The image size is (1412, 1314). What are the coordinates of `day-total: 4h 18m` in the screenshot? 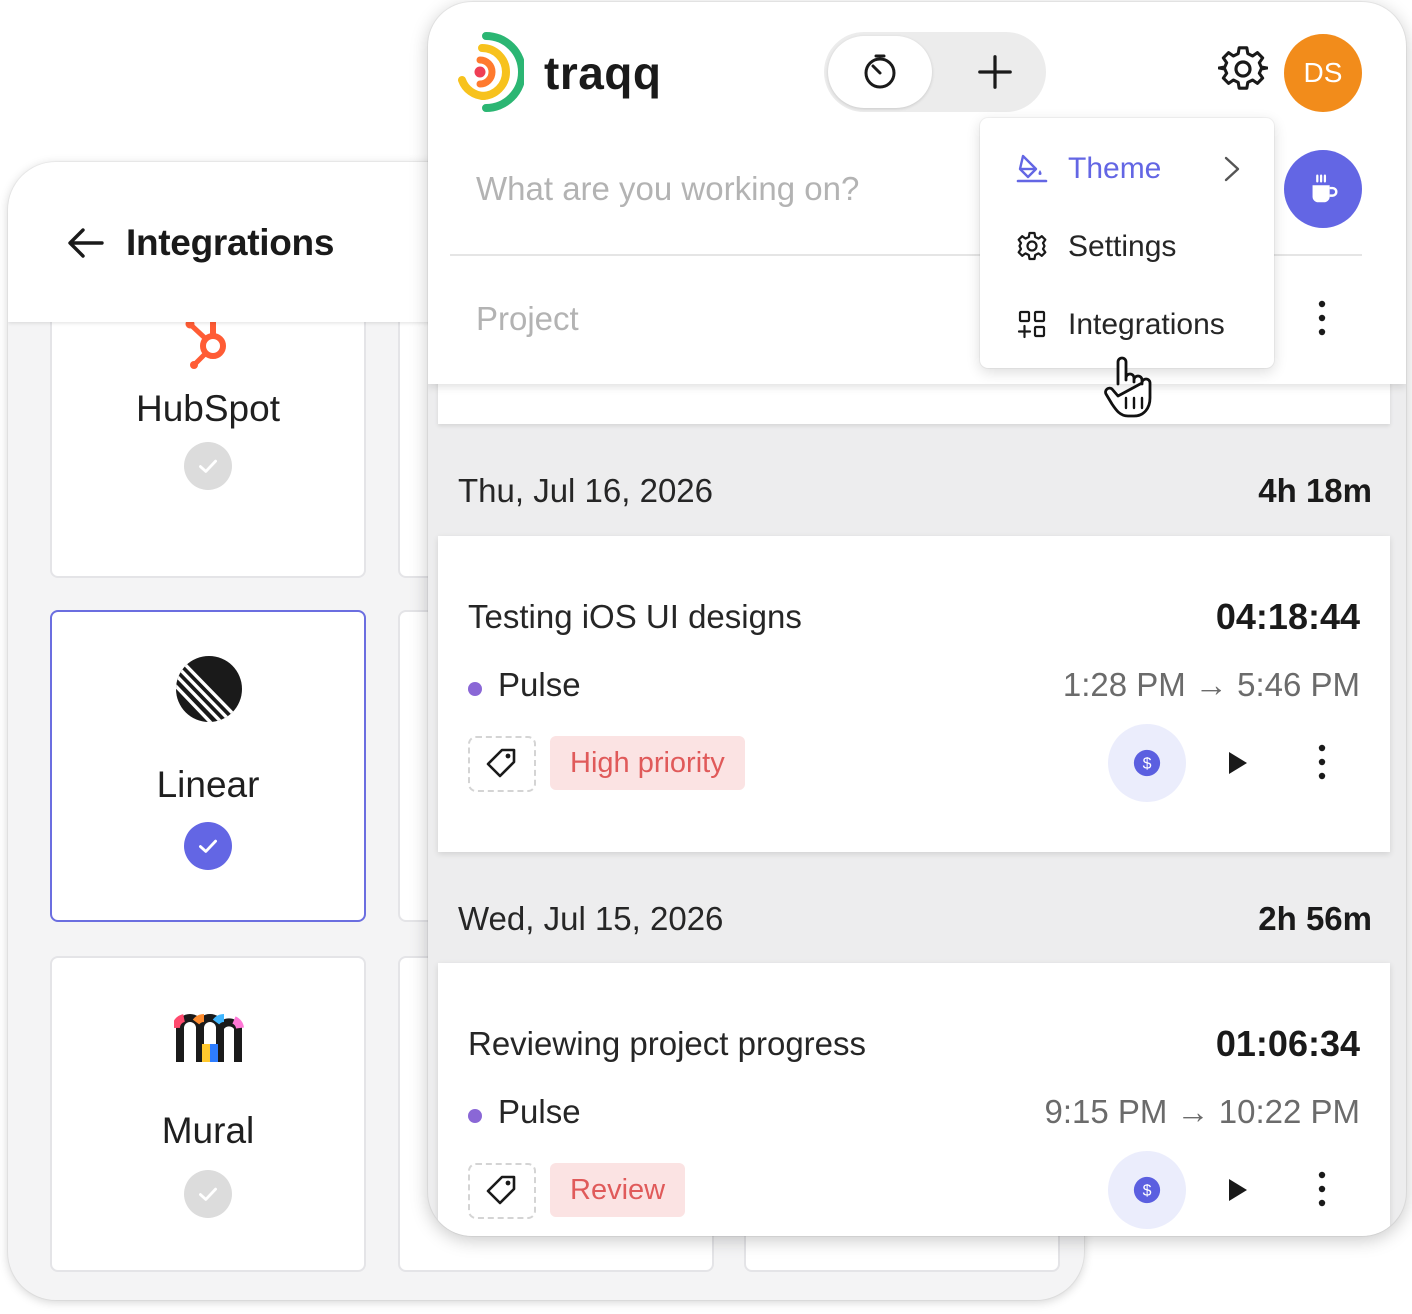 It's located at (1315, 490).